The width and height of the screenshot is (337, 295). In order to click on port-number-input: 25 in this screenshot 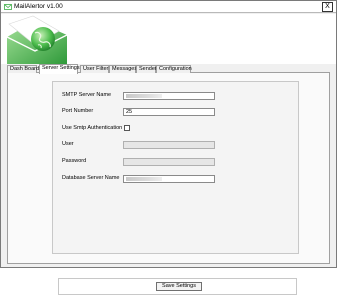, I will do `click(169, 112)`.